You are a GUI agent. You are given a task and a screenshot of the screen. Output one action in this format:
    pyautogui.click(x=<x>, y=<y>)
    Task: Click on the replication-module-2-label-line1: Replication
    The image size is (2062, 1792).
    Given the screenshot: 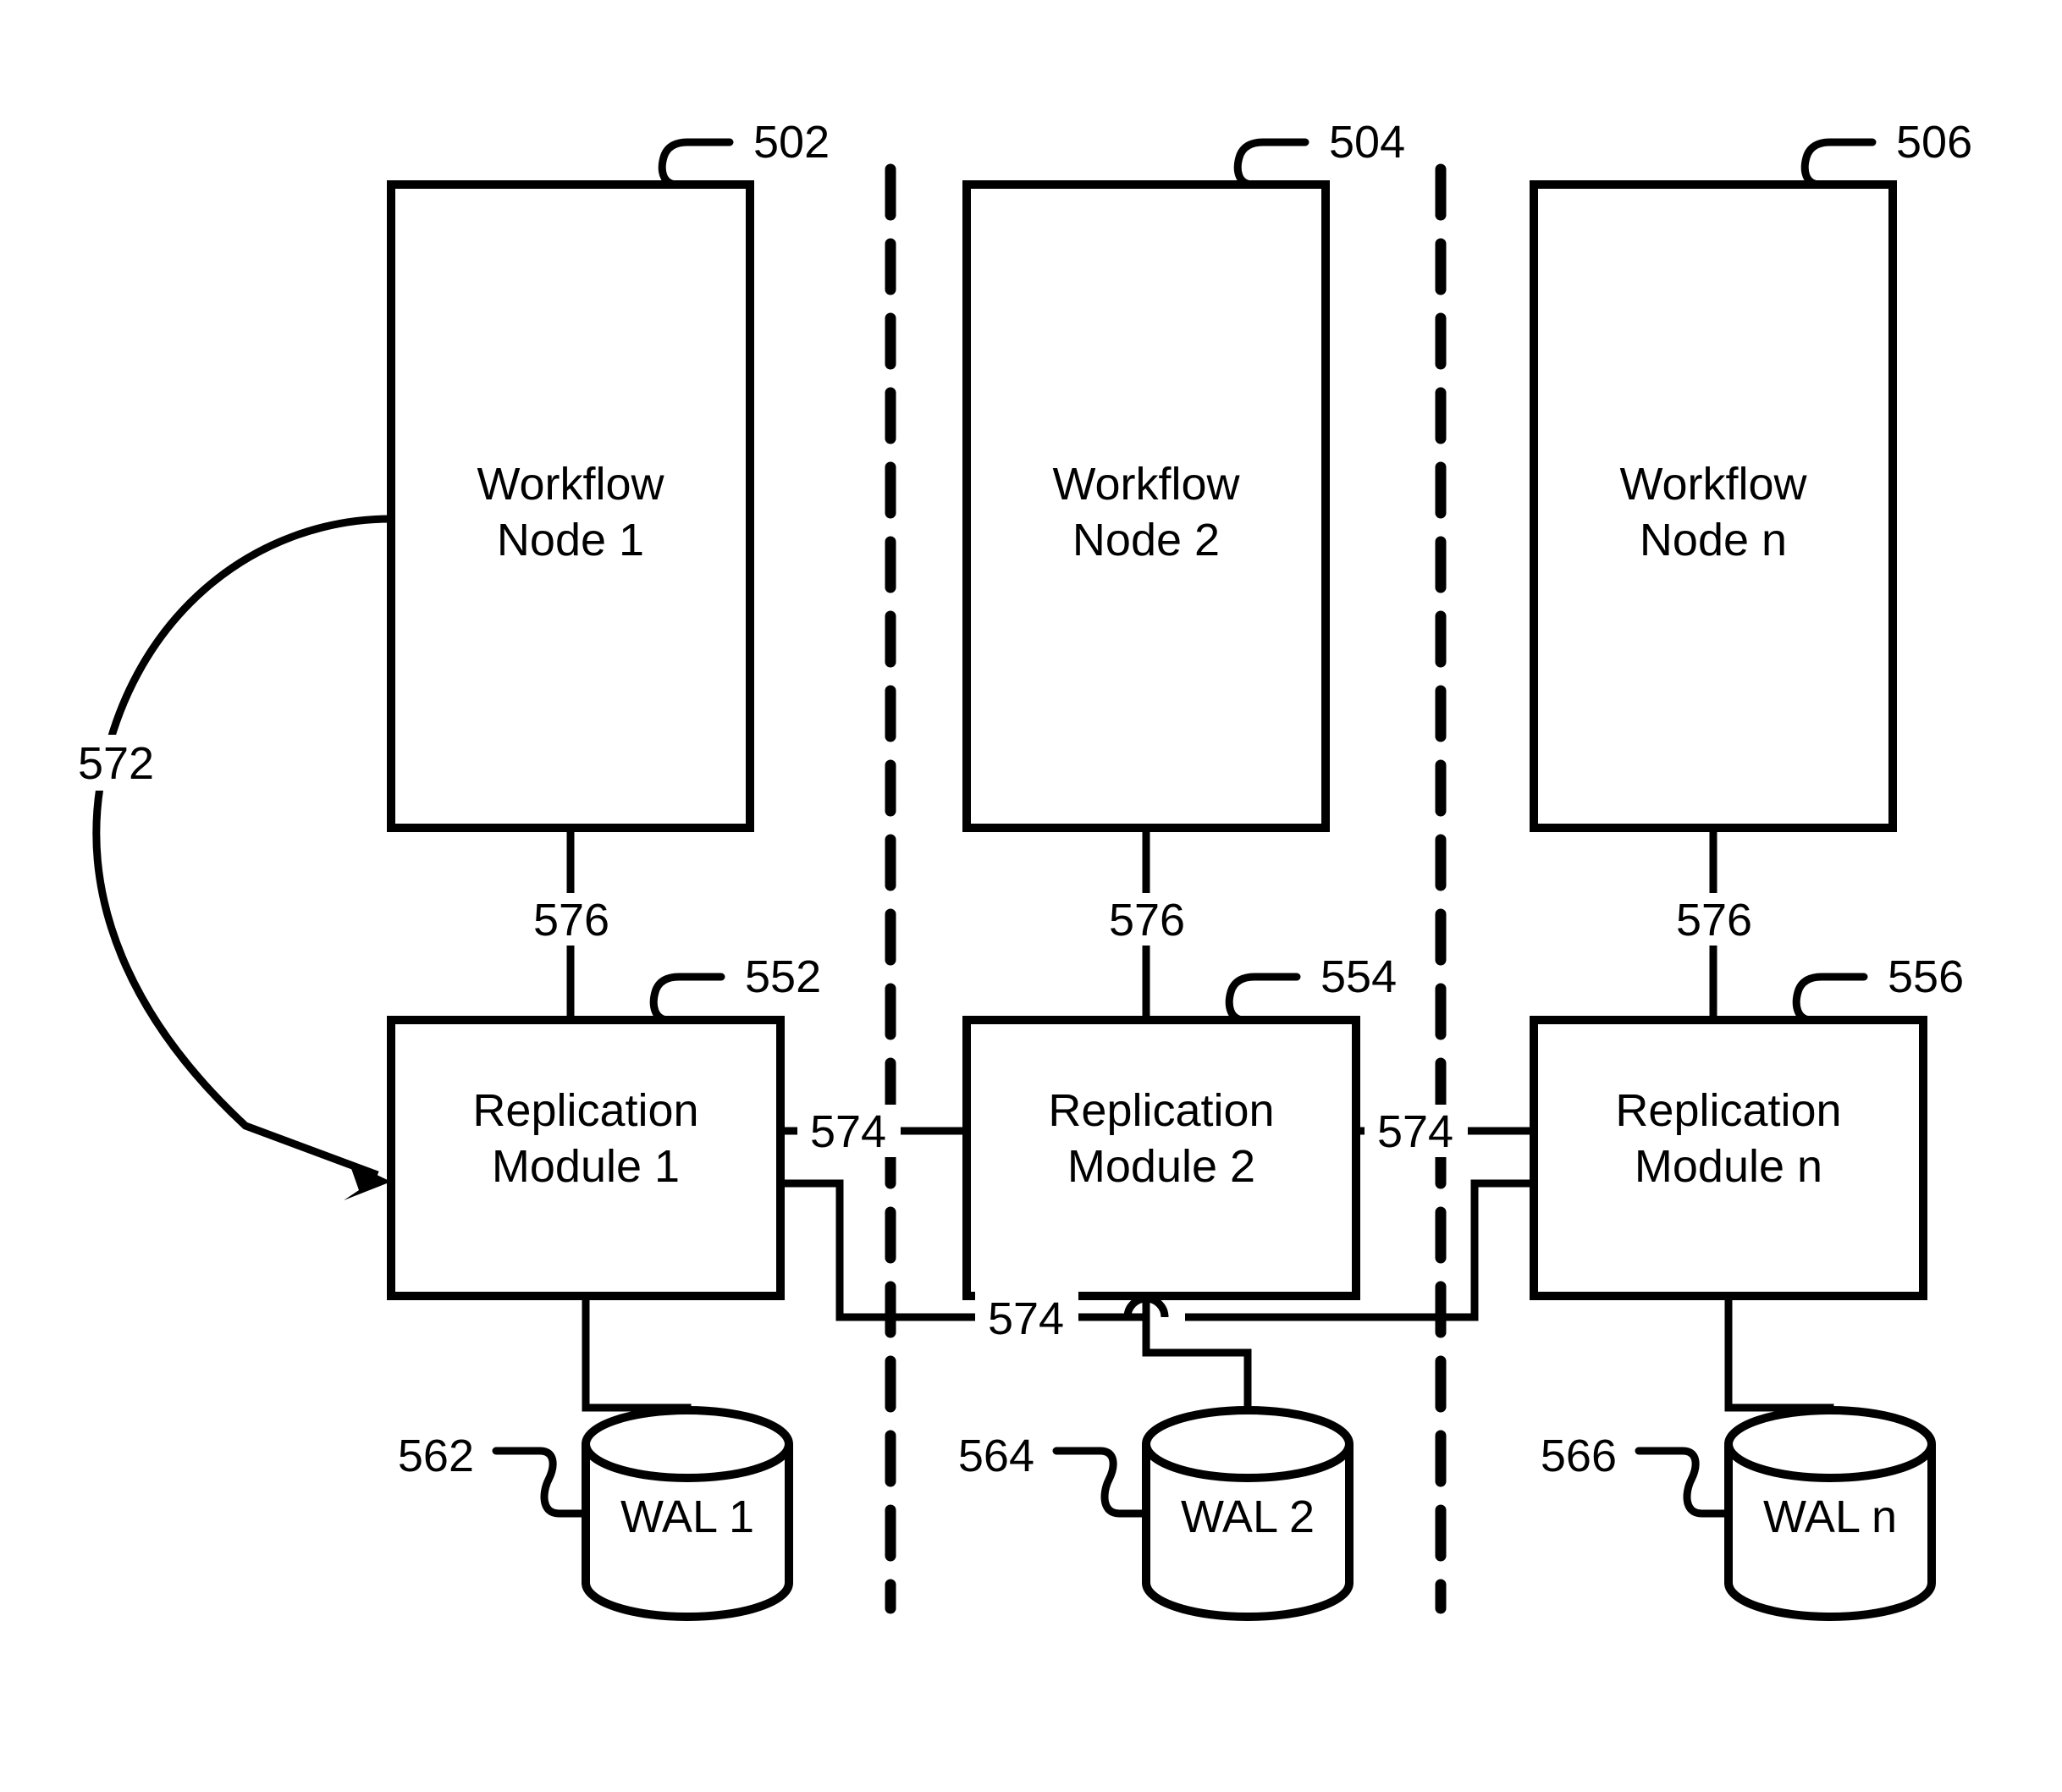 What is the action you would take?
    pyautogui.click(x=1161, y=1110)
    